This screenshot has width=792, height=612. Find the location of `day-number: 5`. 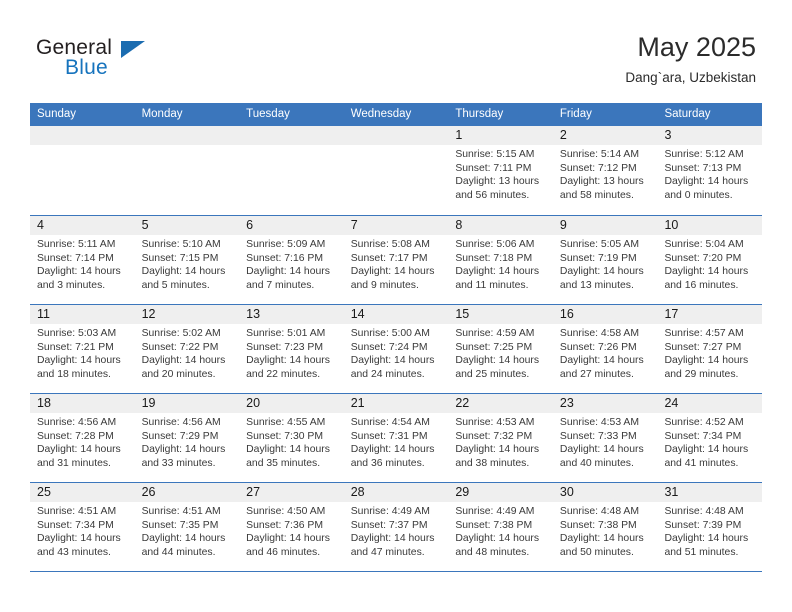

day-number: 5 is located at coordinates (145, 225).